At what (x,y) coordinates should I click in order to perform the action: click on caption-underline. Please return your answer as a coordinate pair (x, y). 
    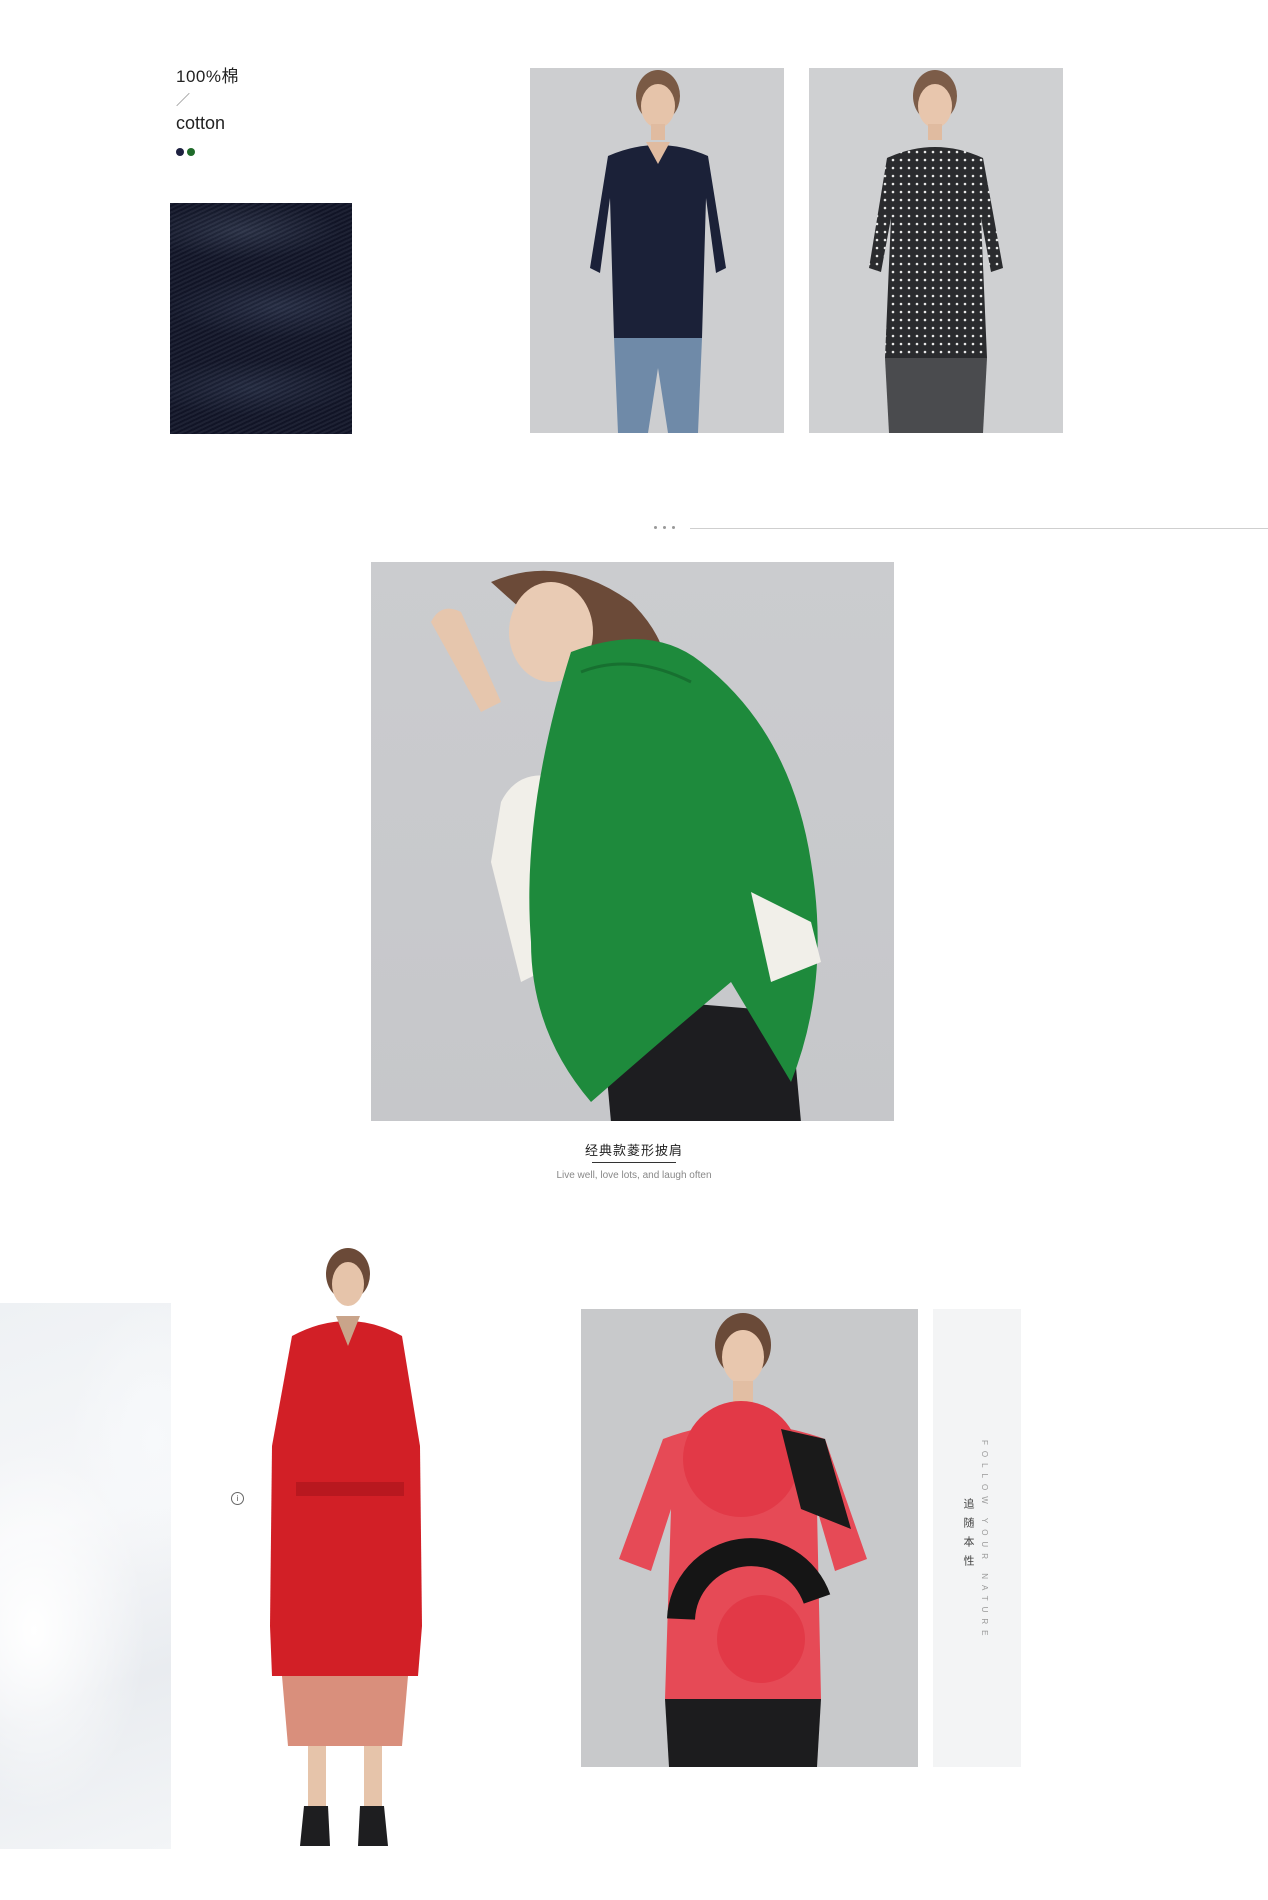
    Looking at the image, I should click on (634, 1162).